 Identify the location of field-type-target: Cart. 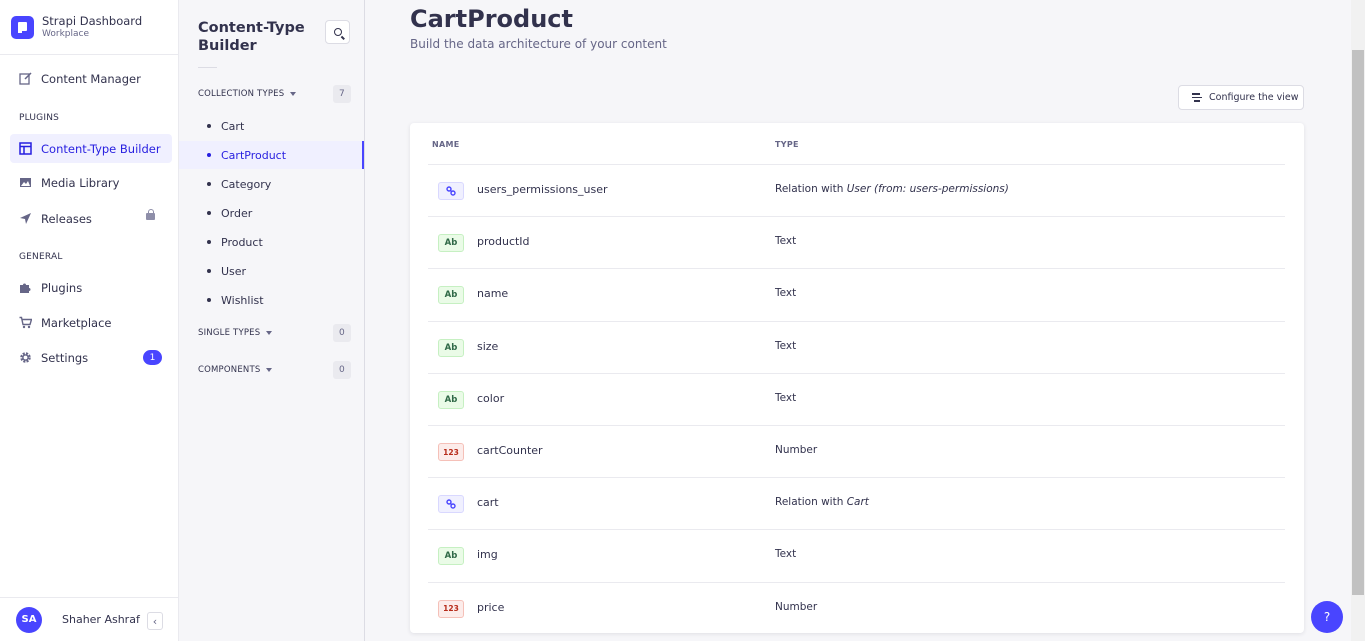
(857, 502).